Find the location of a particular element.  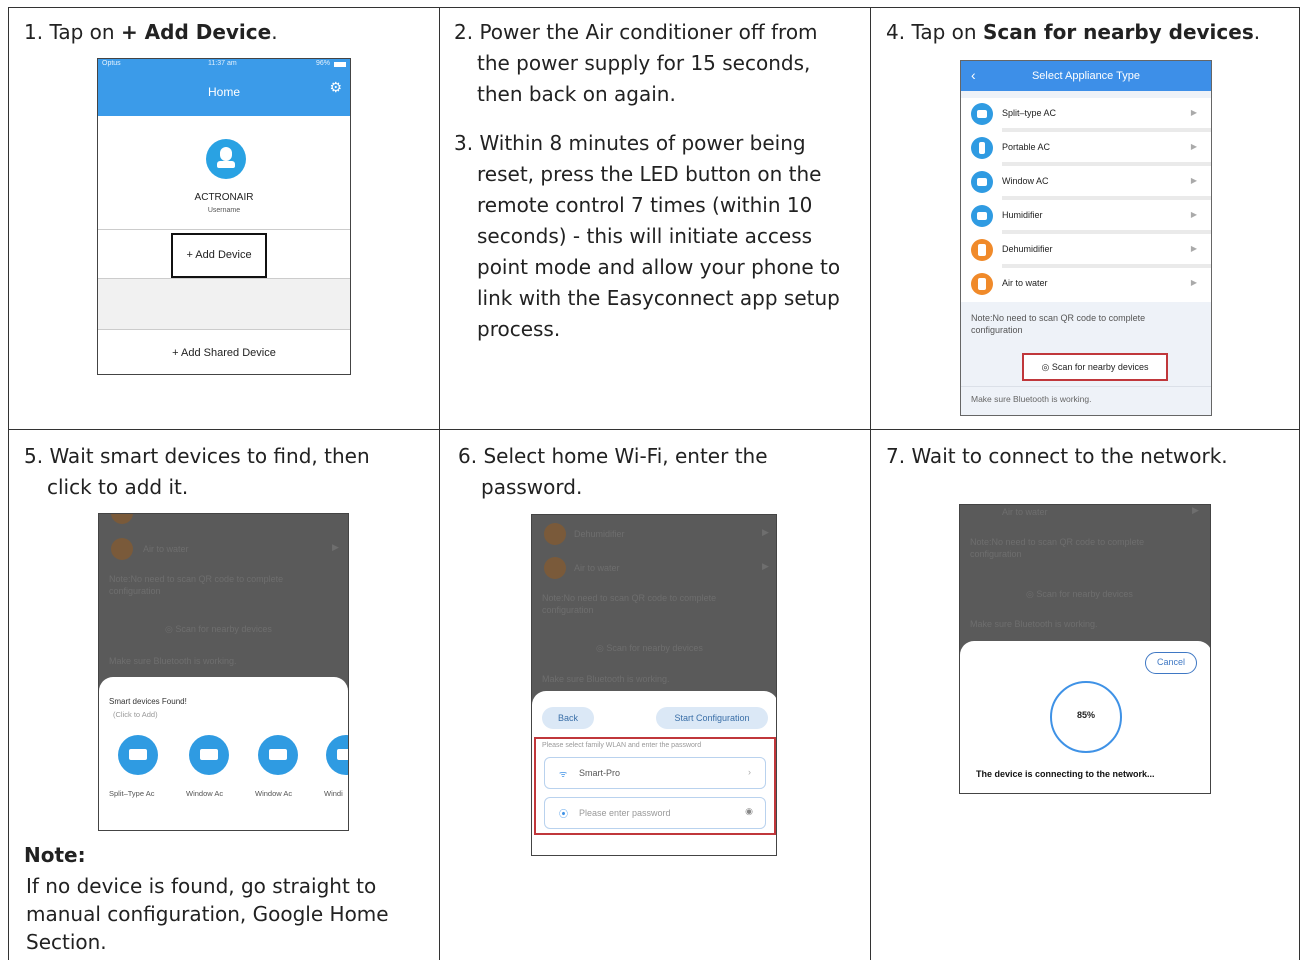

home-title: Home is located at coordinates (223, 92).